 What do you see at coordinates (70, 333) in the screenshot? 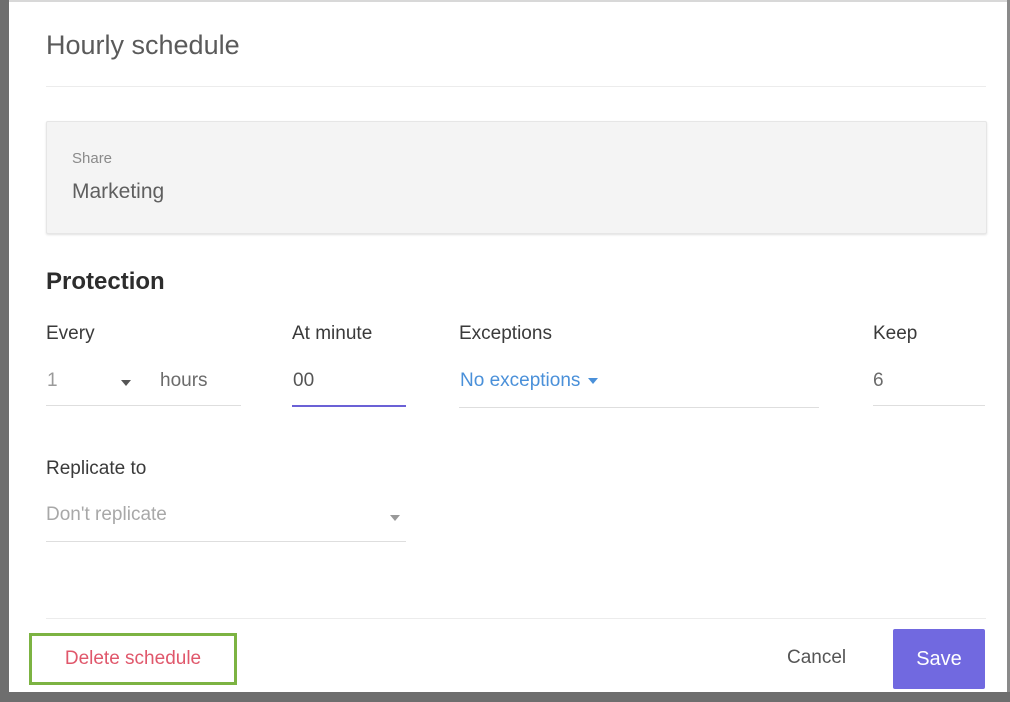
I see `every-label: Every` at bounding box center [70, 333].